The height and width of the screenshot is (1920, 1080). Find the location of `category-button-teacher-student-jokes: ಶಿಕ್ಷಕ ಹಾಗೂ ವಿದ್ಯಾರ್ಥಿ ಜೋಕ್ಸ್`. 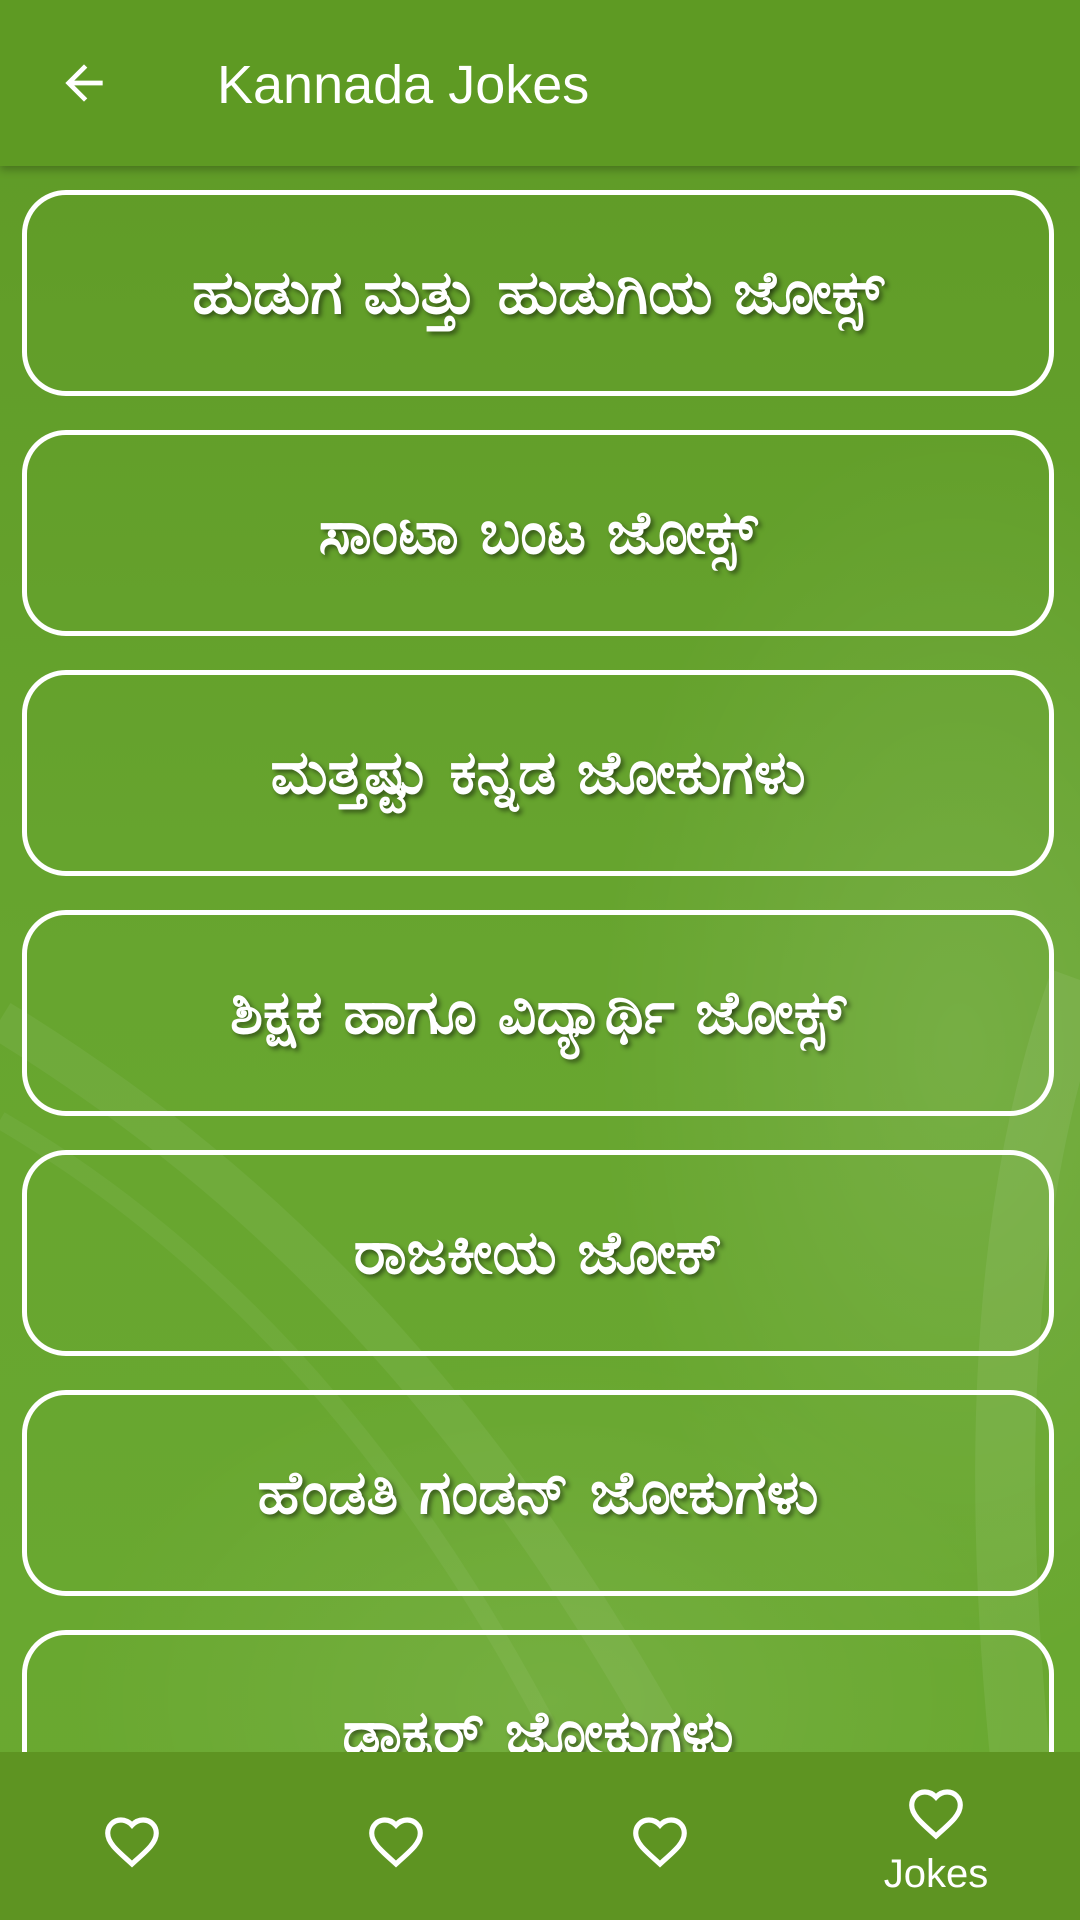

category-button-teacher-student-jokes: ಶಿಕ್ಷಕ ಹಾಗೂ ವಿದ್ಯಾರ್ಥಿ ಜೋಕ್ಸ್ is located at coordinates (538, 1013).